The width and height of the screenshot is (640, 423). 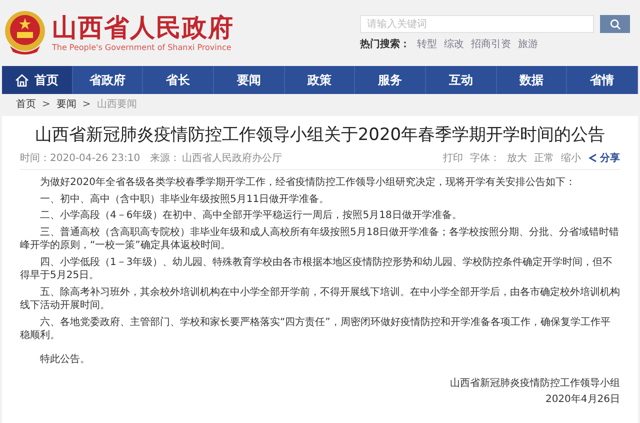 What do you see at coordinates (534, 383) in the screenshot?
I see `signature: 山西省新冠肺炎疫情防控工作领导小组` at bounding box center [534, 383].